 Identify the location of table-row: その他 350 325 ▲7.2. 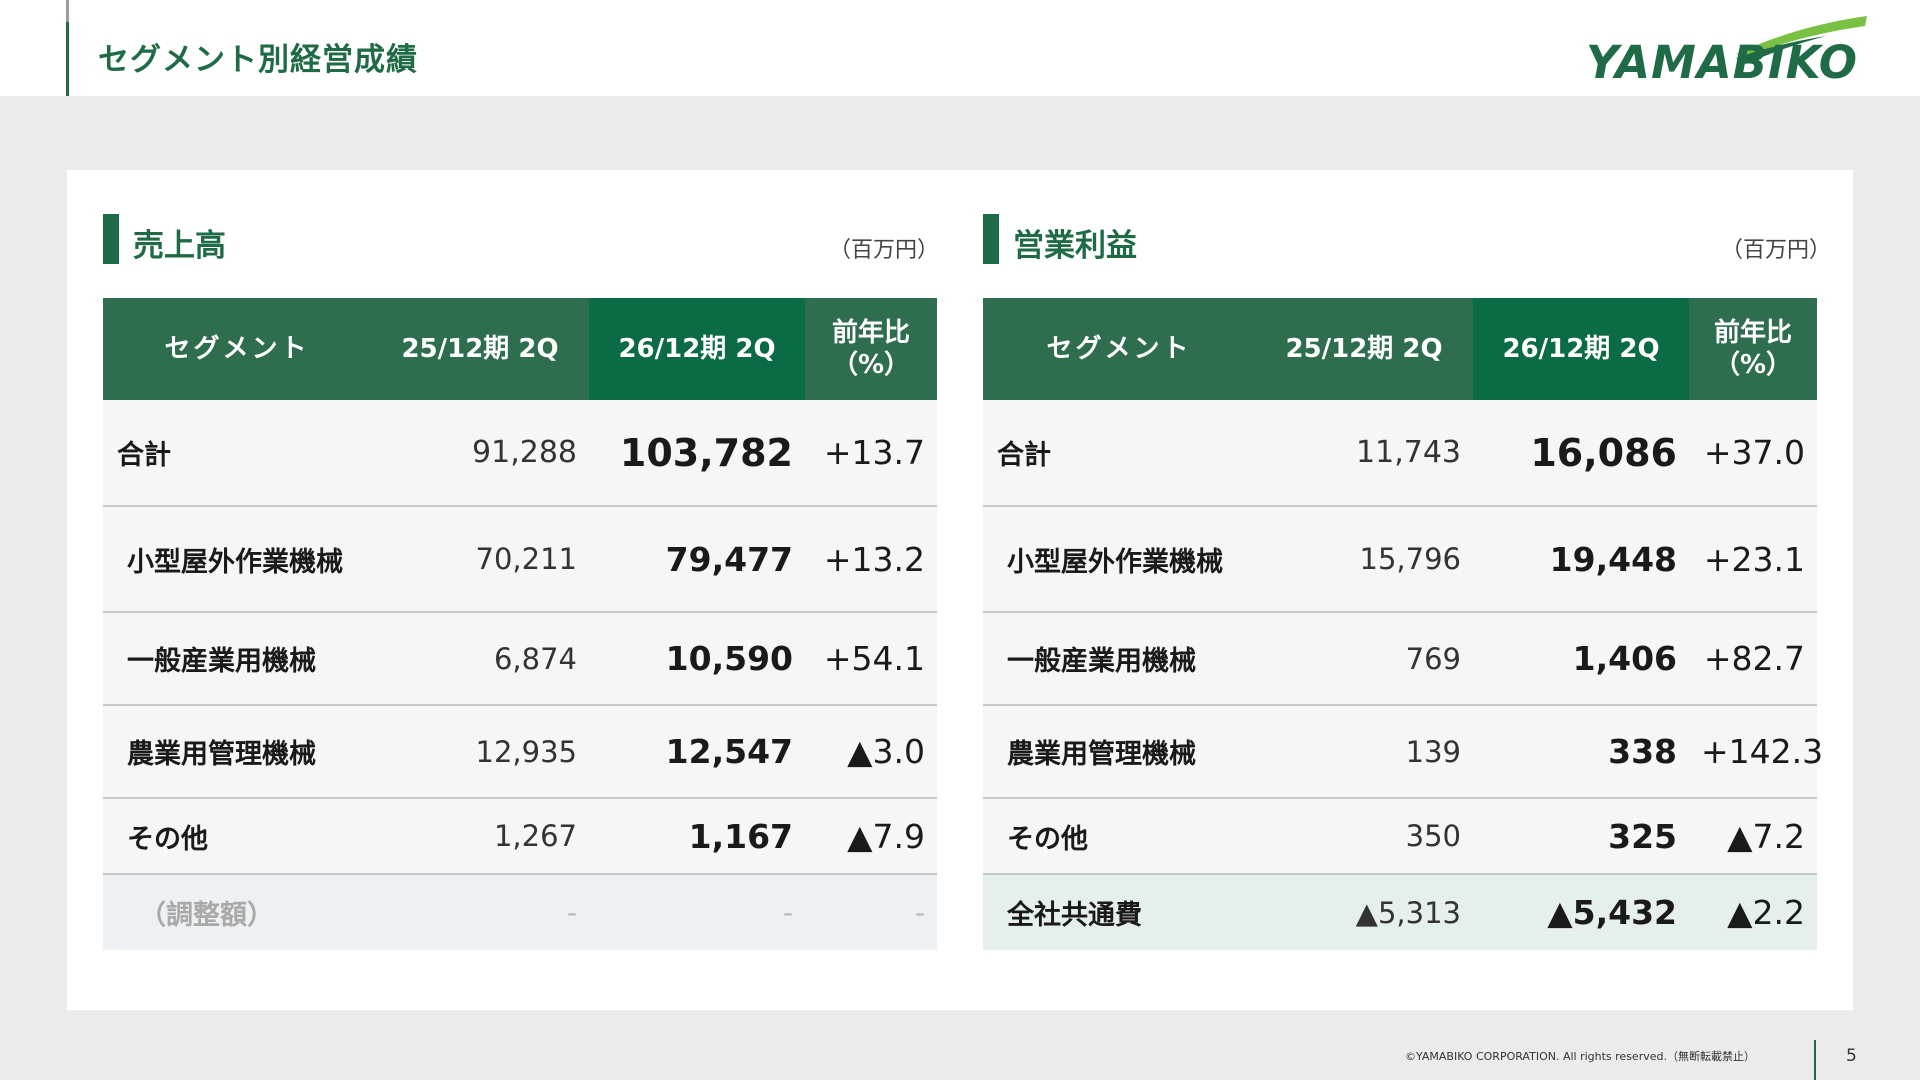
(1400, 836).